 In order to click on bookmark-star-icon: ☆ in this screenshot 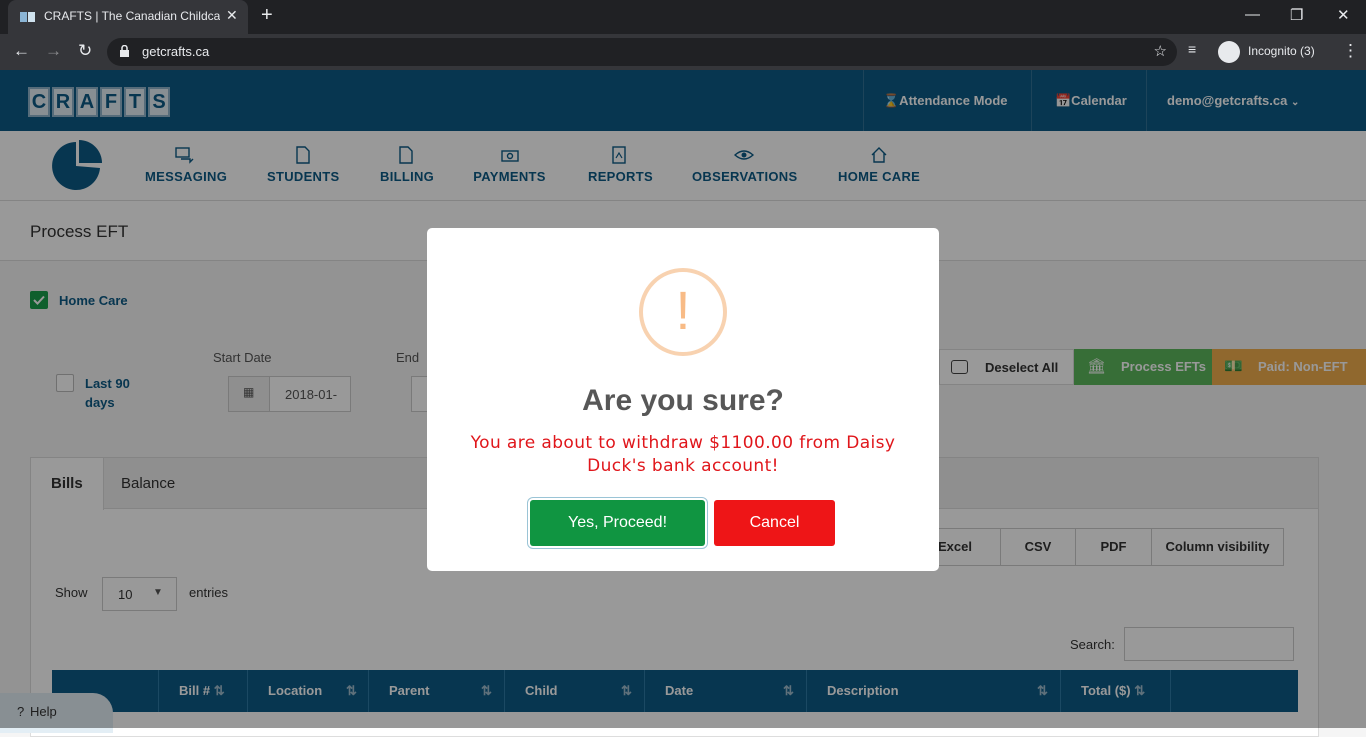, I will do `click(1160, 51)`.